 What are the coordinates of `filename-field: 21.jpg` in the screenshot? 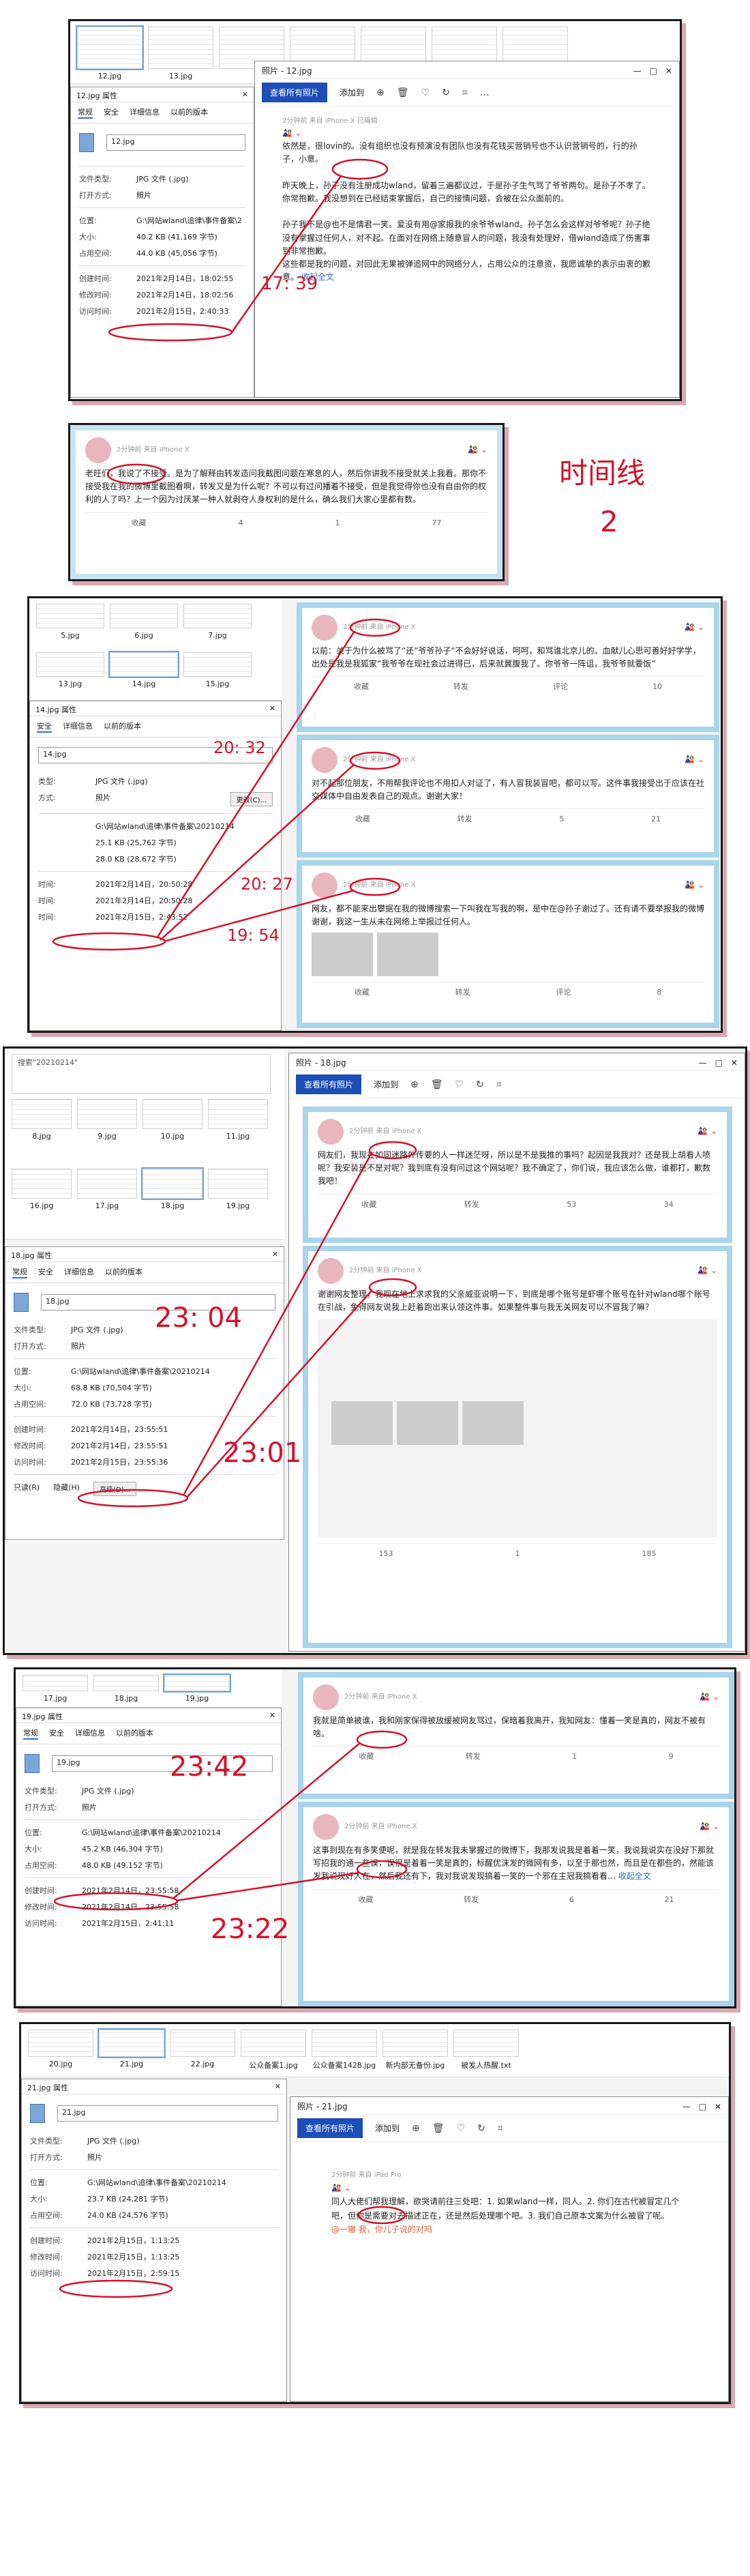 It's located at (167, 2113).